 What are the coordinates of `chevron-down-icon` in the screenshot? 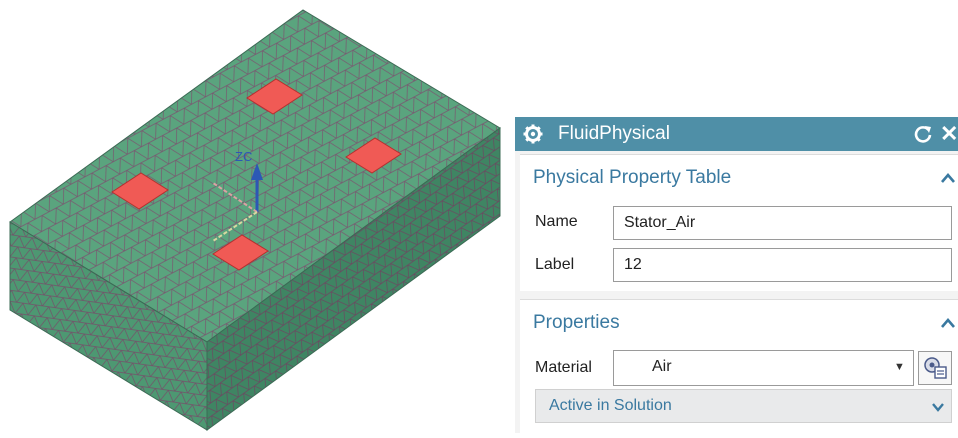 It's located at (938, 407).